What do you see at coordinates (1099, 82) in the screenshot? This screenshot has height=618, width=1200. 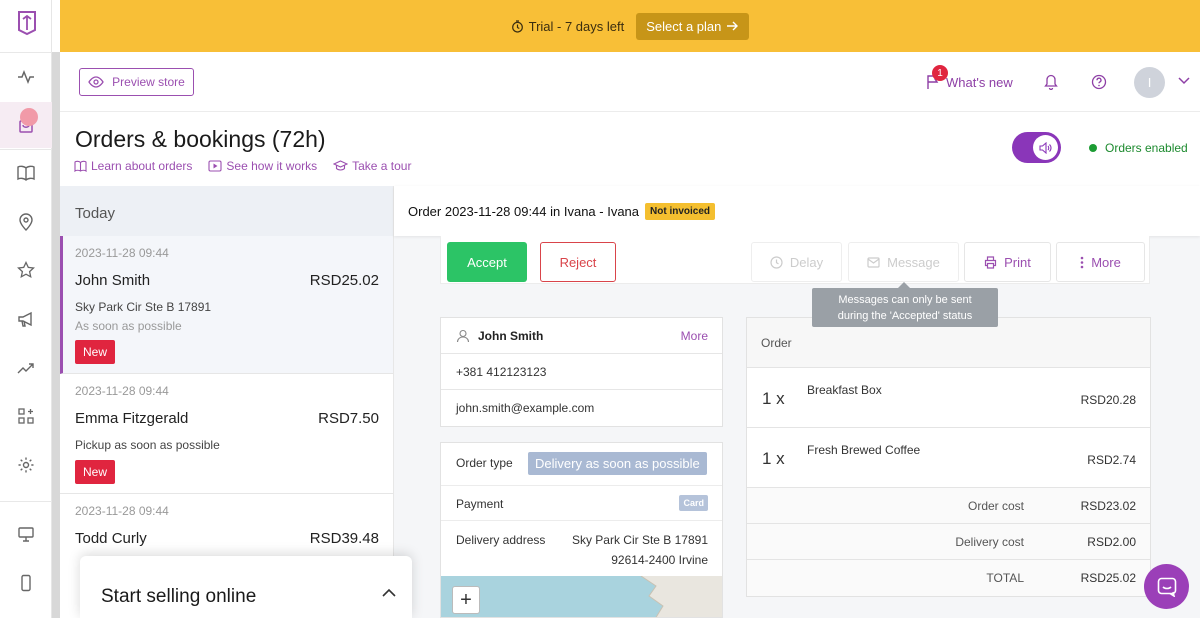 I see `help-icon` at bounding box center [1099, 82].